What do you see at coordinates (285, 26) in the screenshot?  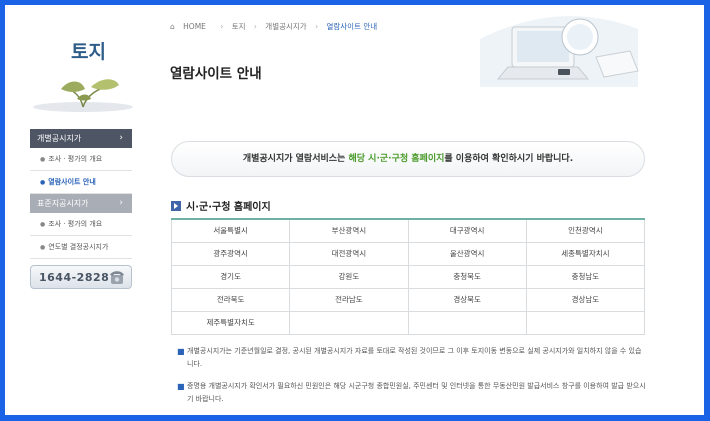 I see `breadcrumb-item-individual-price: 개별공시지가` at bounding box center [285, 26].